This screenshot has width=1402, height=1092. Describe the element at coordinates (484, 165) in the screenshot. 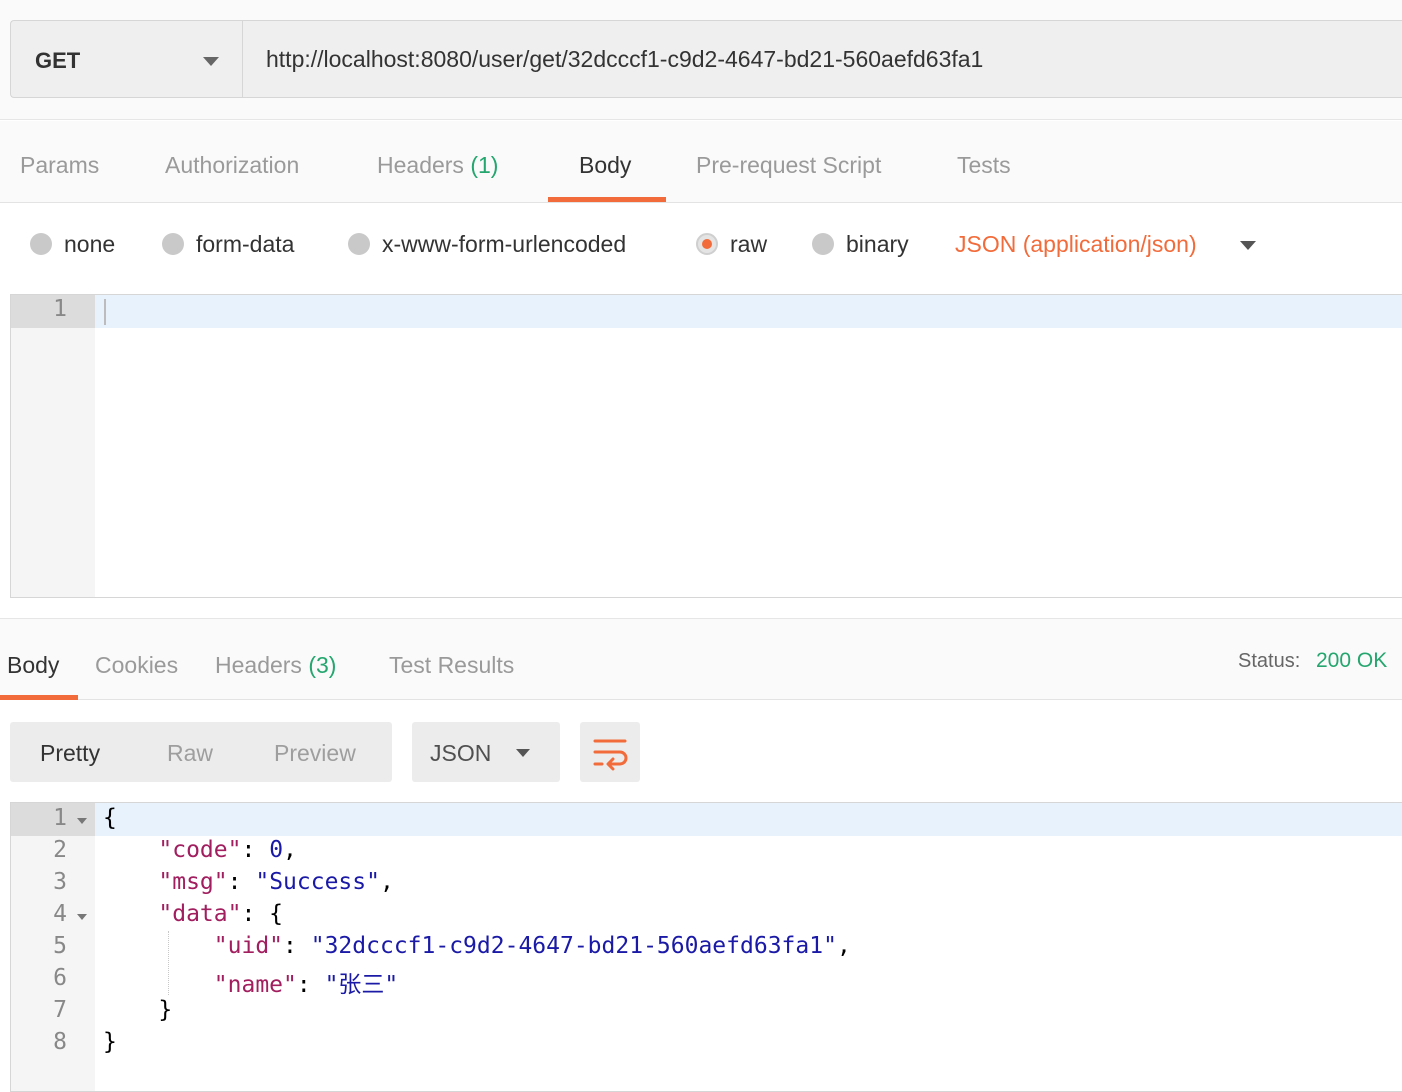

I see `headers-count: (1)` at that location.